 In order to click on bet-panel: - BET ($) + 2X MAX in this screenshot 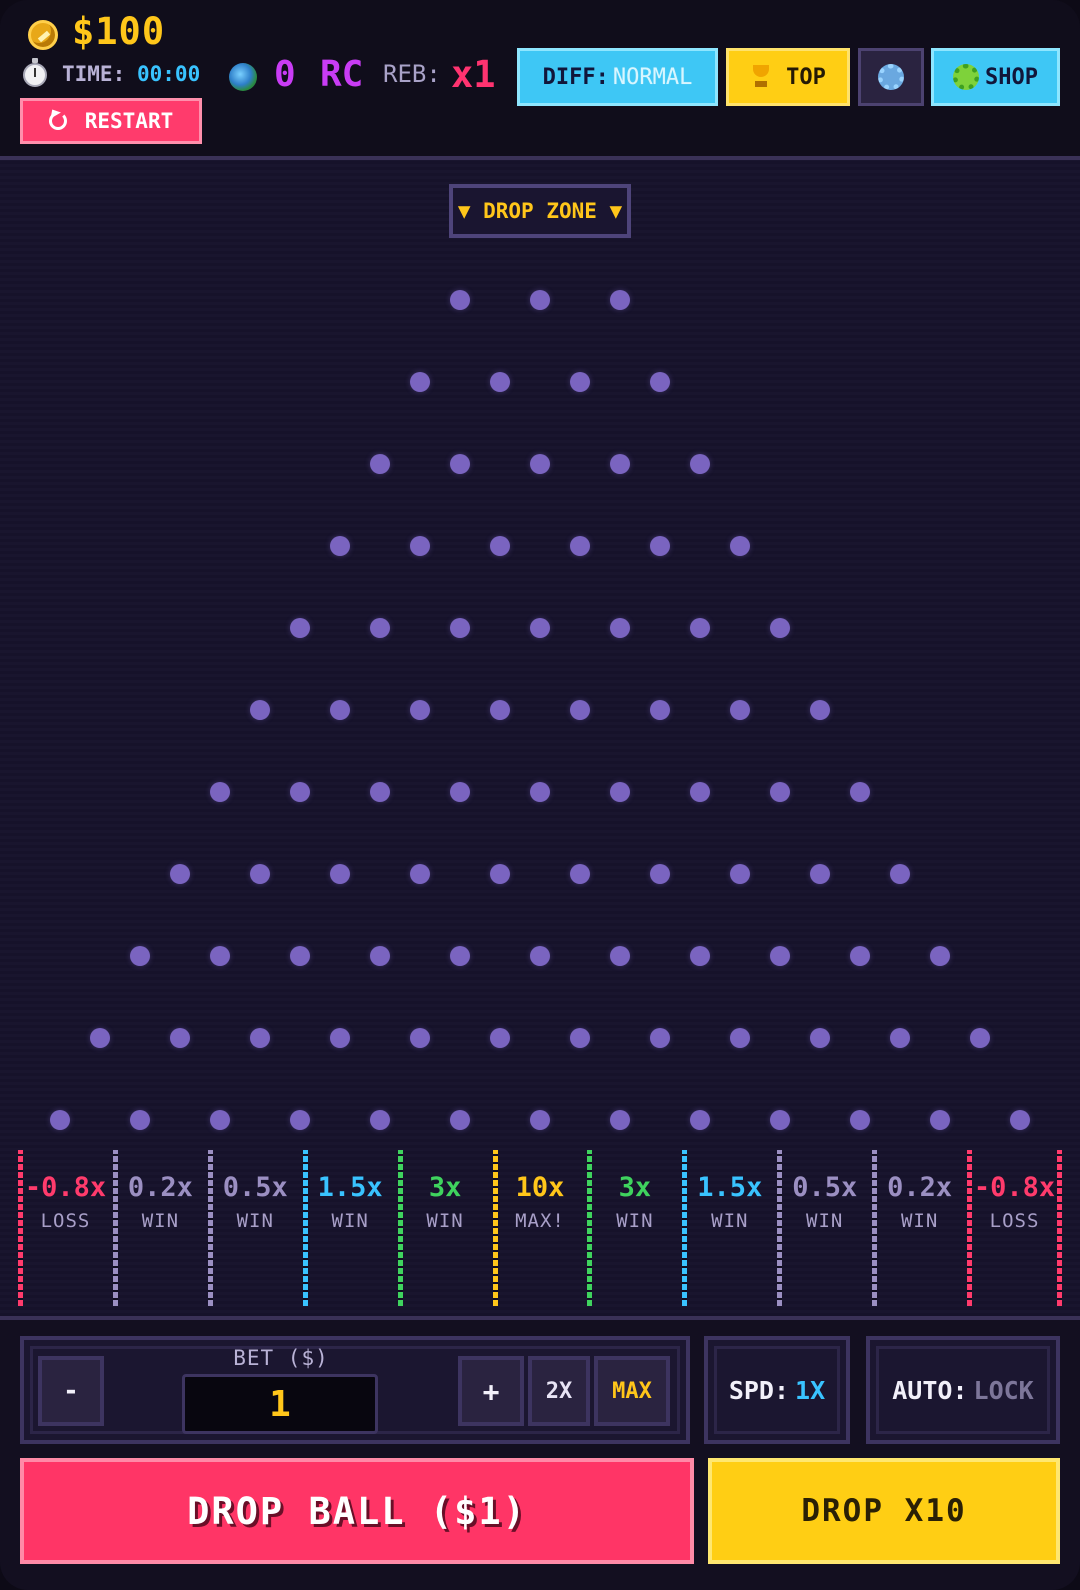, I will do `click(355, 1390)`.